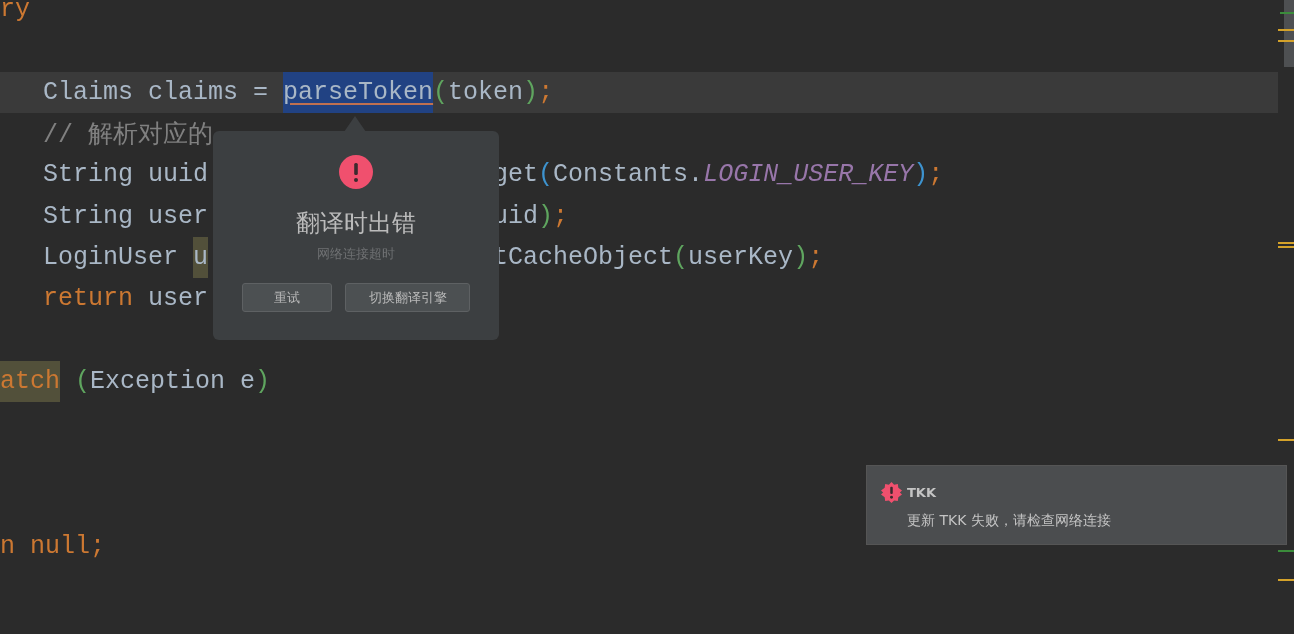 The image size is (1294, 634). Describe the element at coordinates (135, 381) in the screenshot. I see `code-text: atch (Exception e)` at that location.